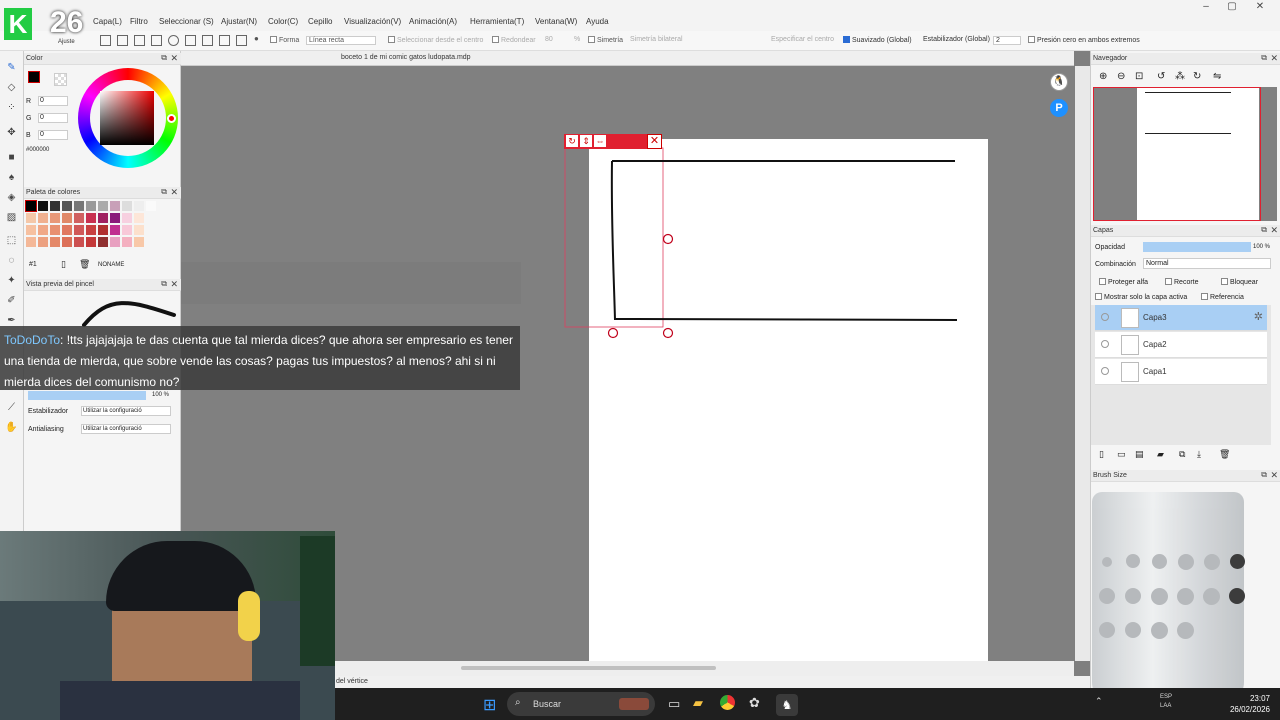  What do you see at coordinates (190, 40) in the screenshot?
I see `transform-icon` at bounding box center [190, 40].